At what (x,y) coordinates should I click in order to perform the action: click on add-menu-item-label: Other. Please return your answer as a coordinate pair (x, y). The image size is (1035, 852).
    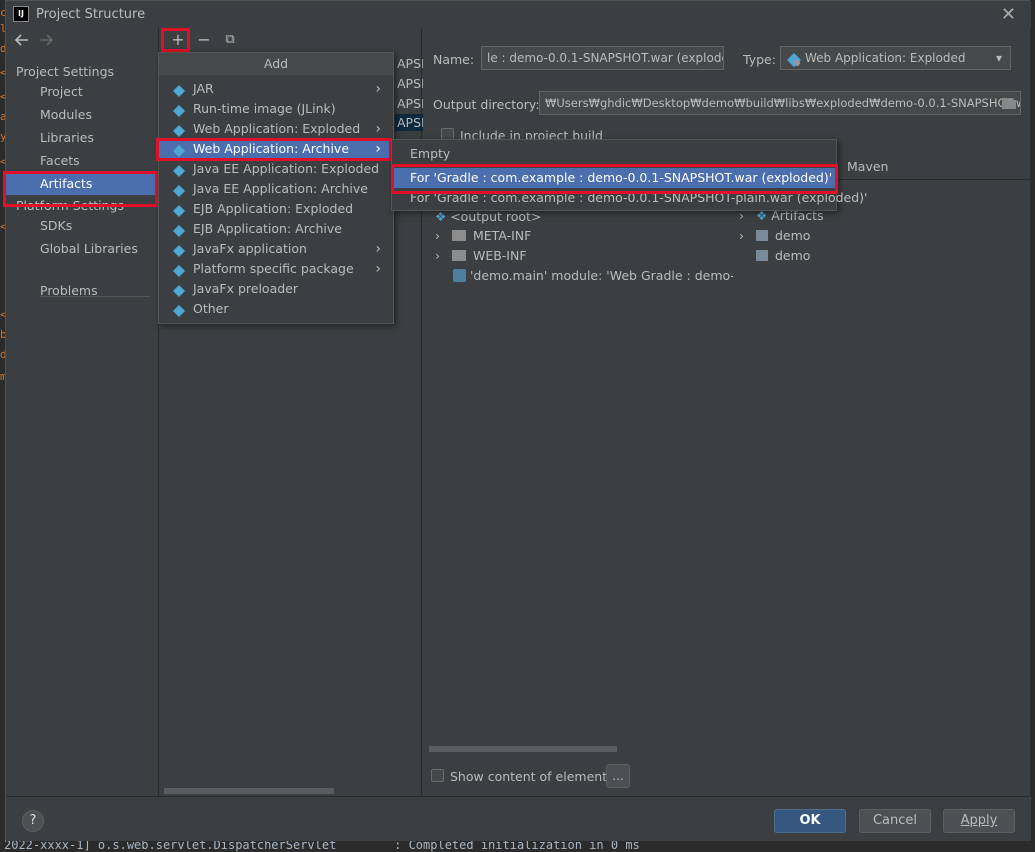
    Looking at the image, I should click on (211, 308).